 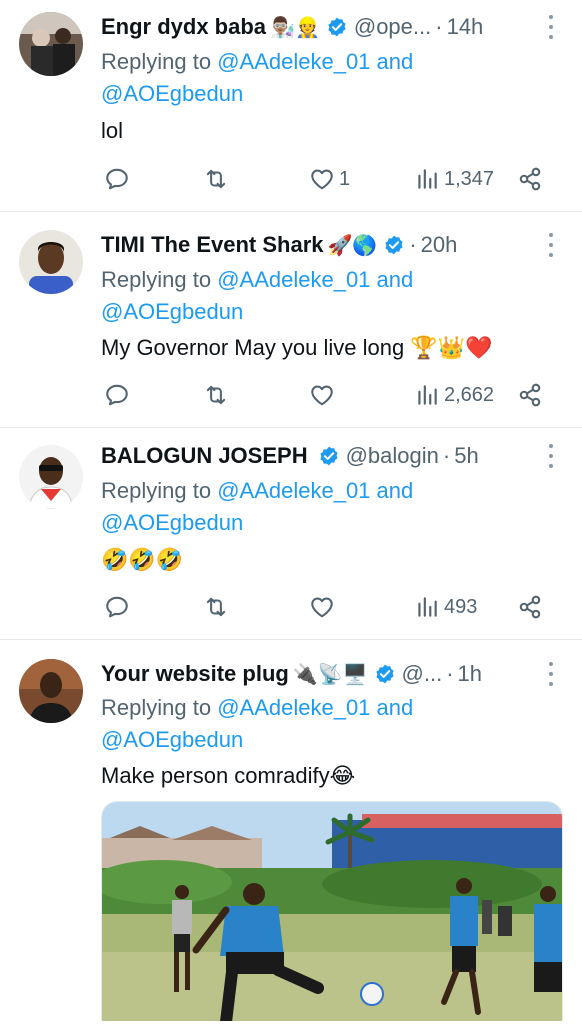 What do you see at coordinates (295, 27) in the screenshot?
I see `name-emojis: 👨🏽‍🔬👷` at bounding box center [295, 27].